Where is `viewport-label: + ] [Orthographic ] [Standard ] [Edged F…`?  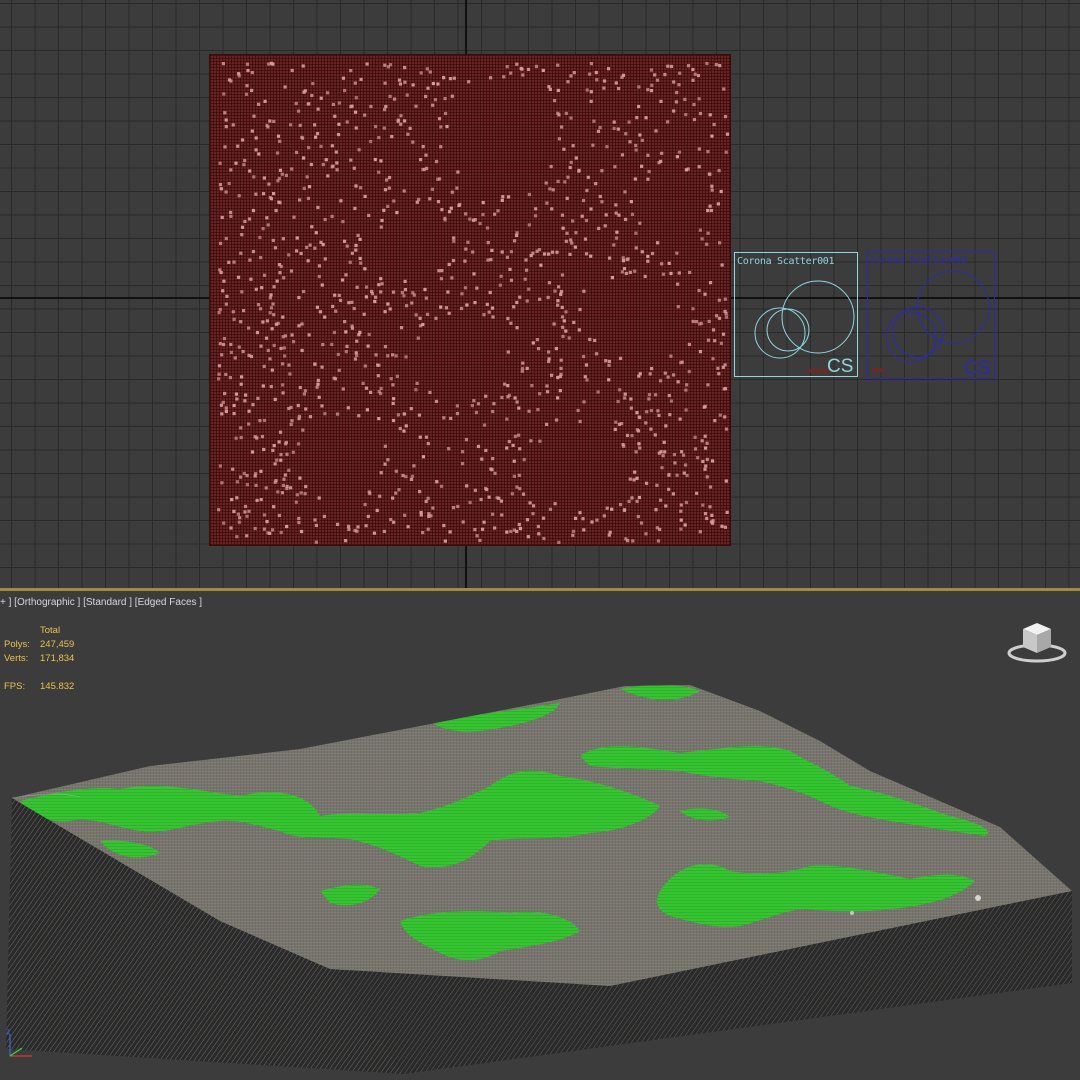
viewport-label: + ] [Orthographic ] [Standard ] [Edged F… is located at coordinates (101, 602).